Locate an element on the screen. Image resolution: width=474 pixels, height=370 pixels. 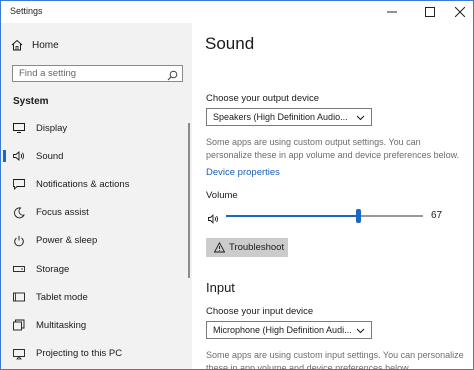
sidebar-item-label: Tablet mode is located at coordinates (62, 297).